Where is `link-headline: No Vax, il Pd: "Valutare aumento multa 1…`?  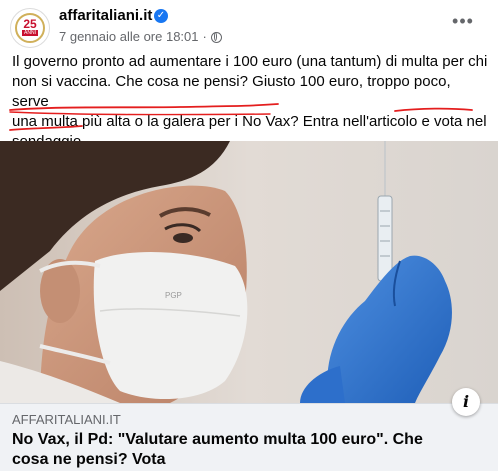
link-headline: No Vax, il Pd: "Valutare aumento multa 1… is located at coordinates (247, 450).